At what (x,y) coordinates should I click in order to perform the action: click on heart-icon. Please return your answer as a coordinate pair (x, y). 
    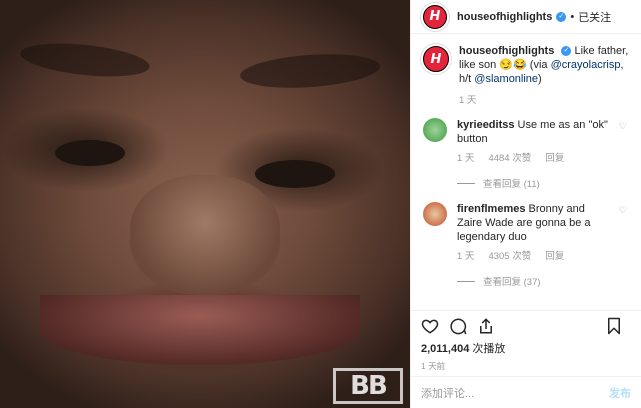
    Looking at the image, I should click on (430, 326).